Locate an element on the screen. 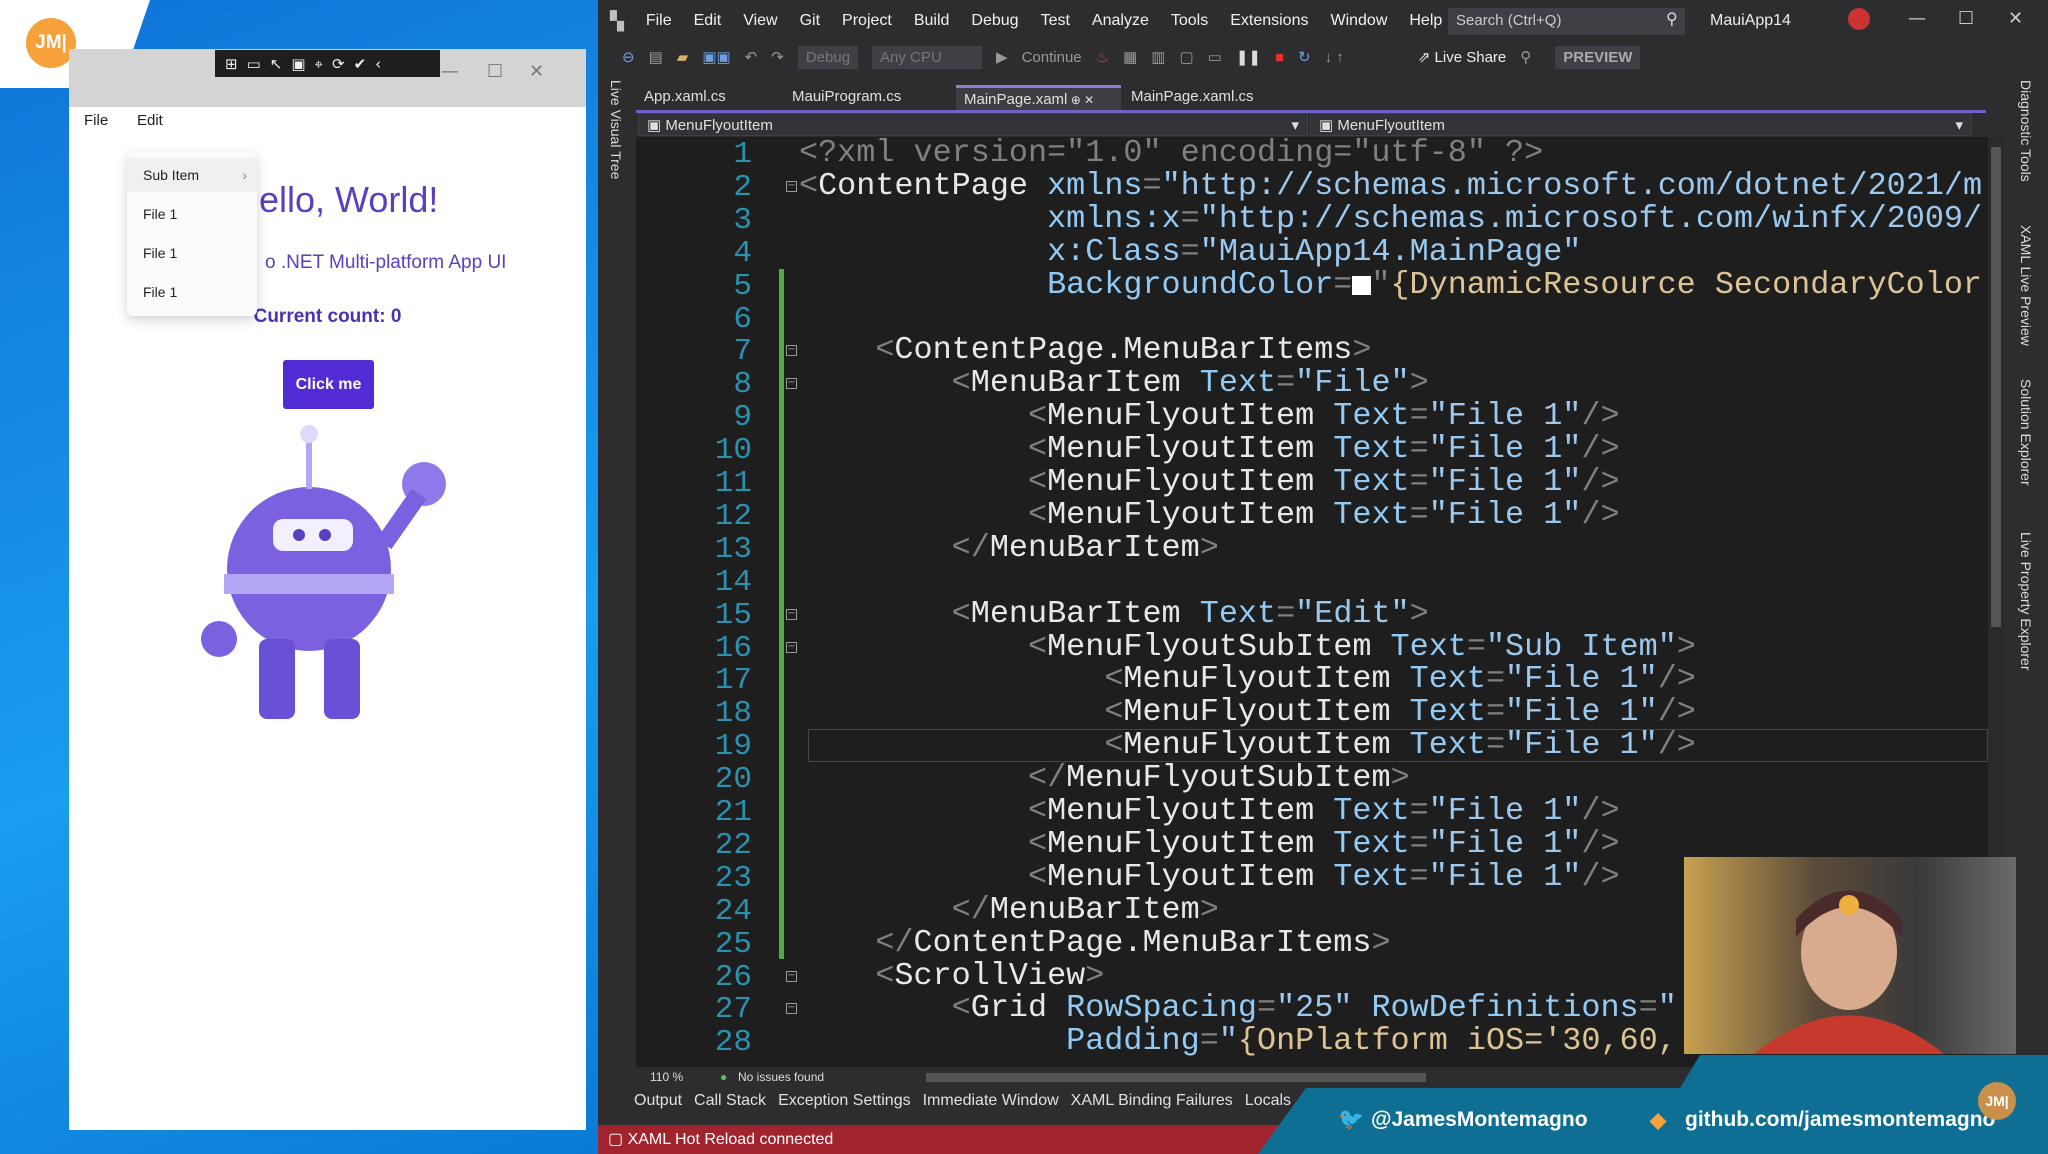  vs-menu-analyze: Analyze is located at coordinates (1120, 21).